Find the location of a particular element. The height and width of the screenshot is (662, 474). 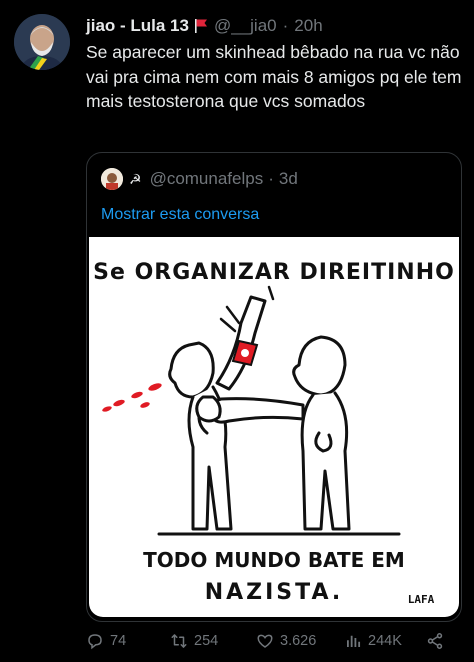

heart-icon is located at coordinates (265, 641).